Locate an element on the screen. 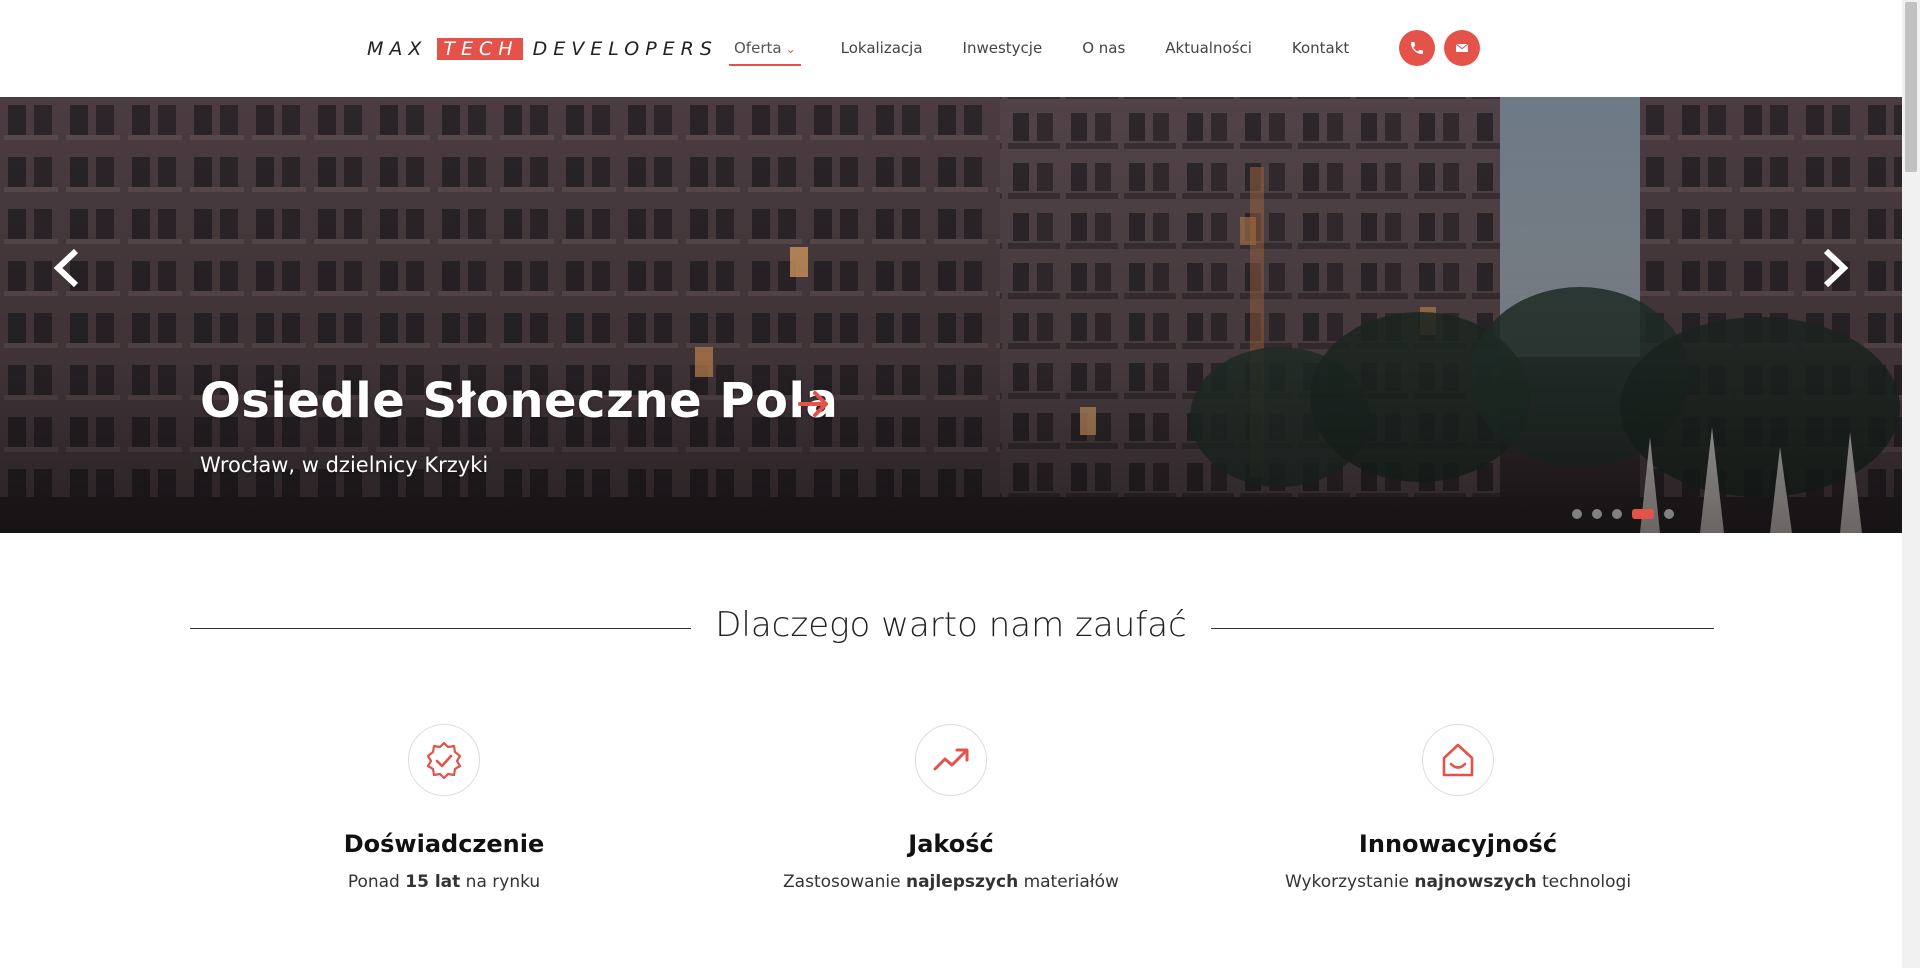 This screenshot has height=968, width=1920. trending-up-icon is located at coordinates (951, 759).